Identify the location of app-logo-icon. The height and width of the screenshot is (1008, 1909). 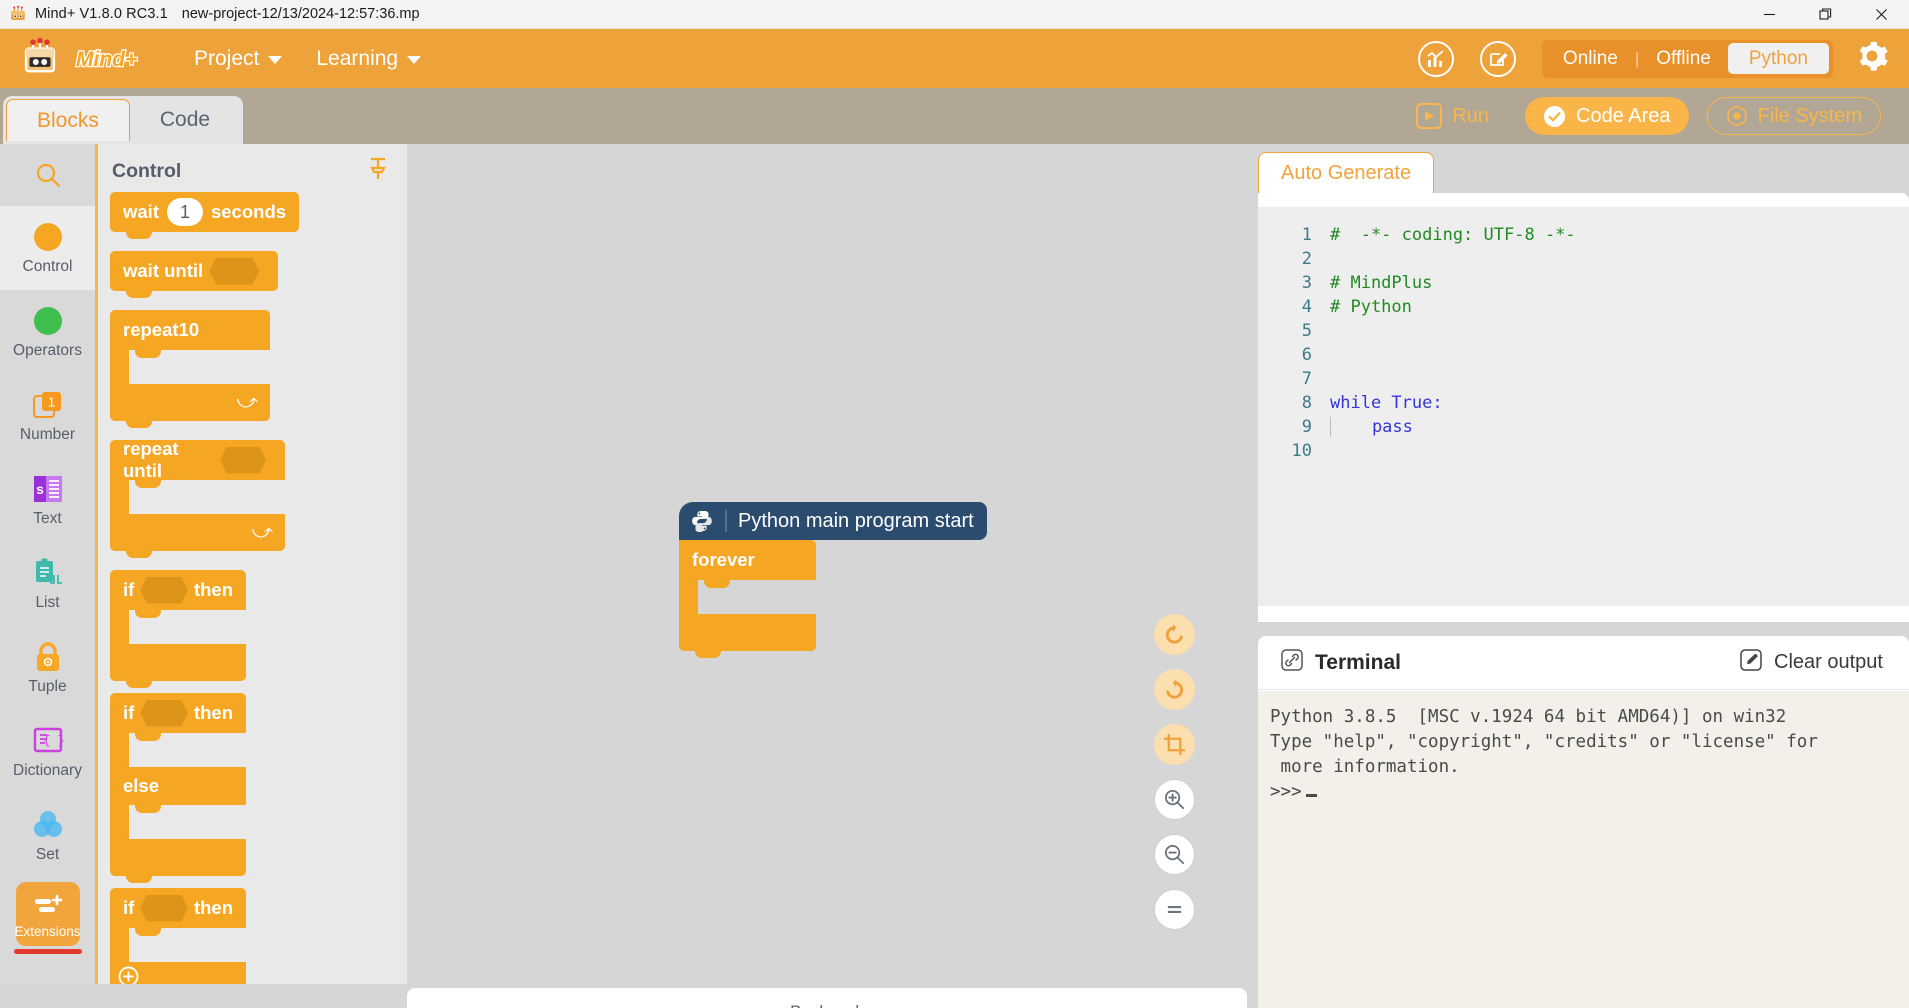
(18, 12).